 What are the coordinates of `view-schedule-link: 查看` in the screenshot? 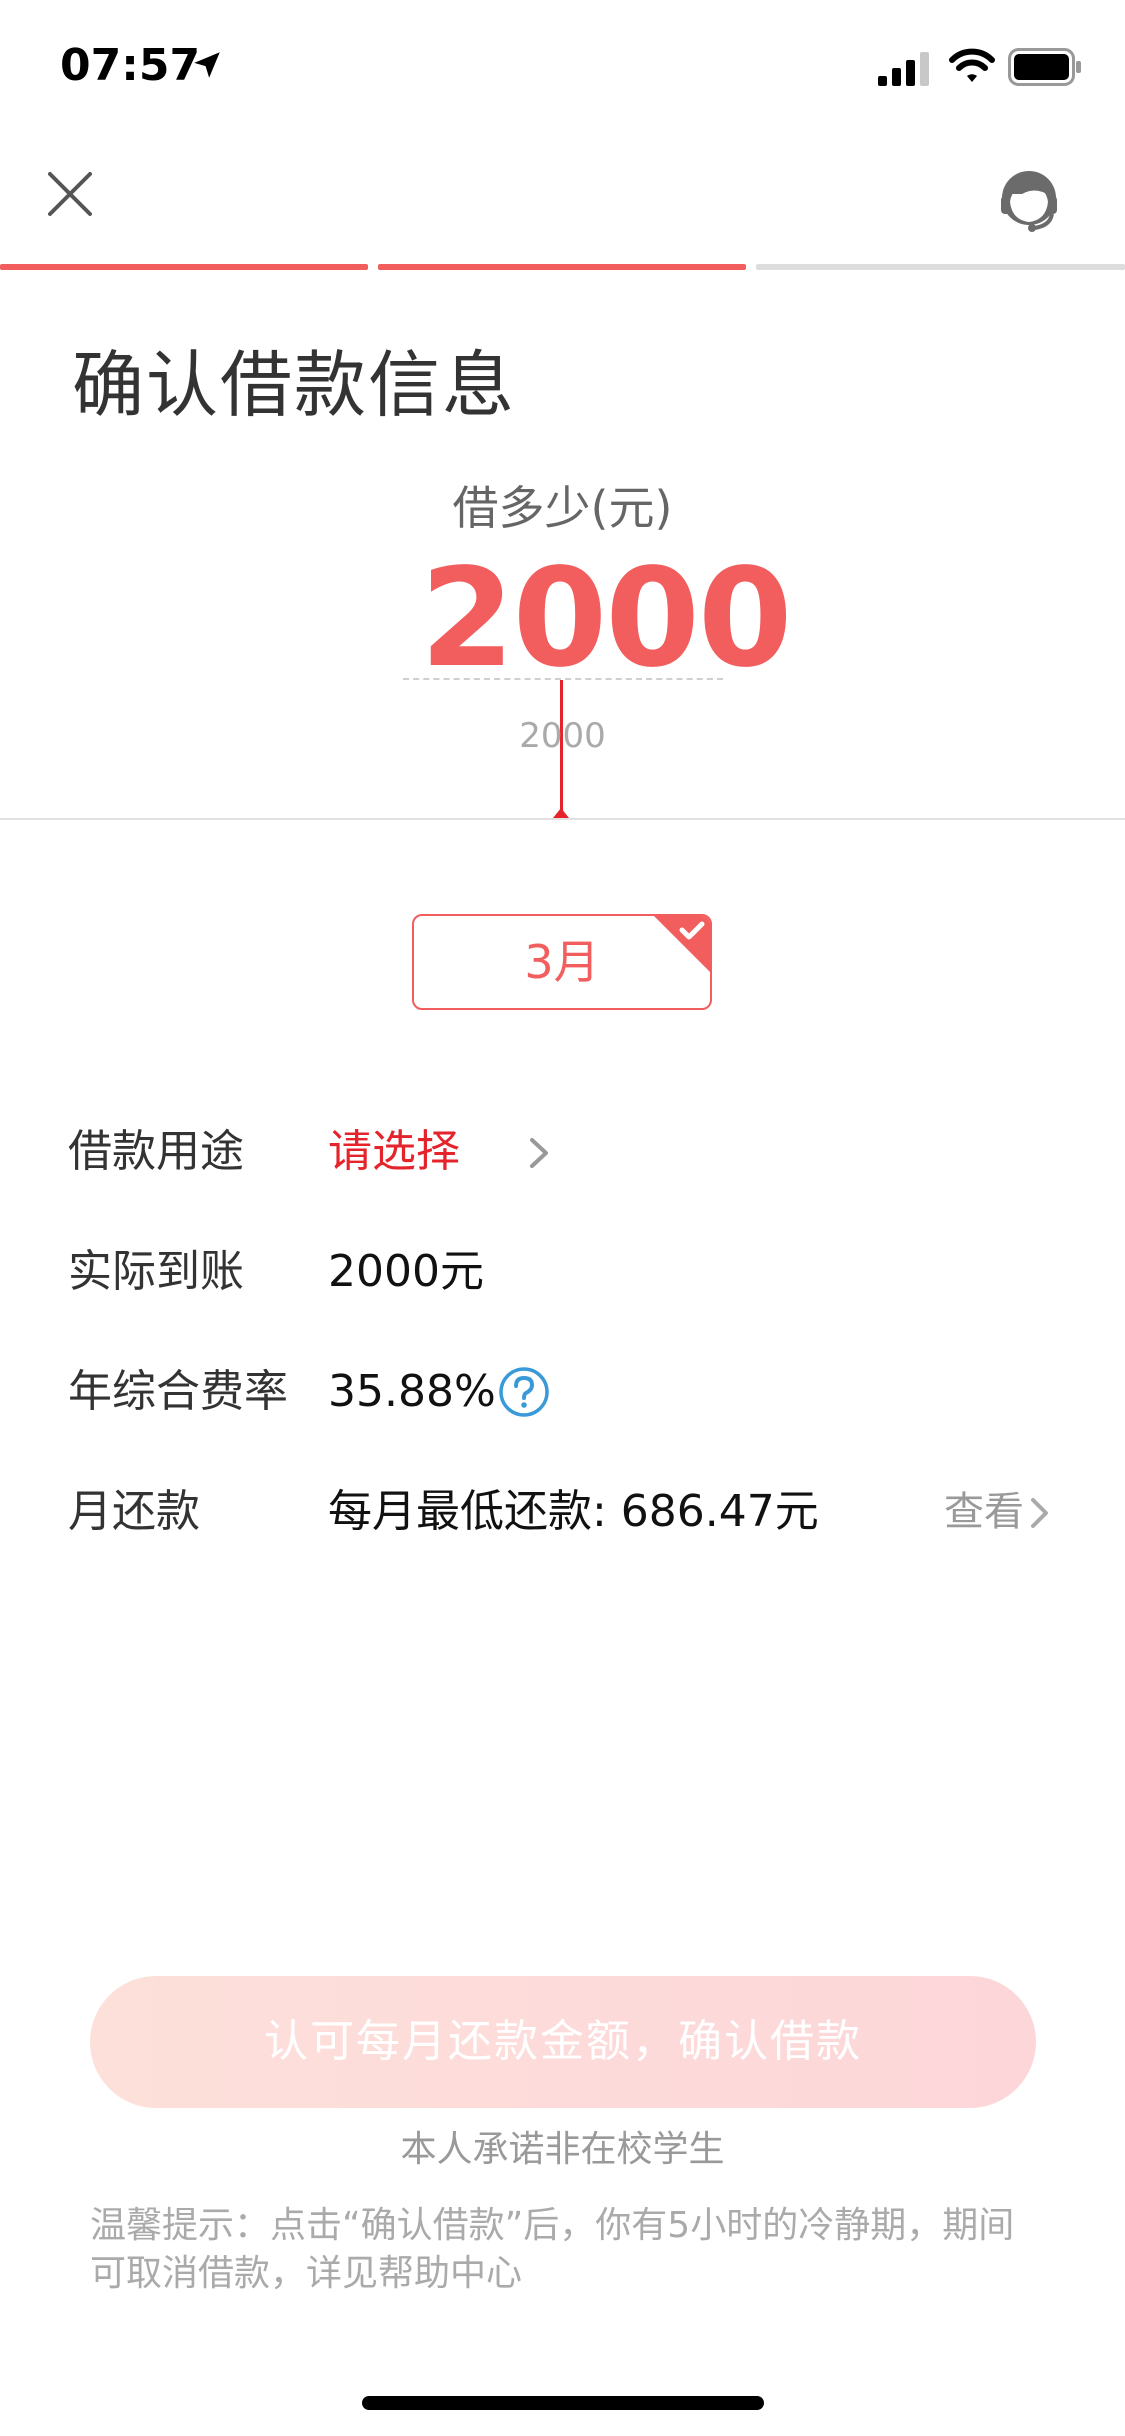 It's located at (984, 1512).